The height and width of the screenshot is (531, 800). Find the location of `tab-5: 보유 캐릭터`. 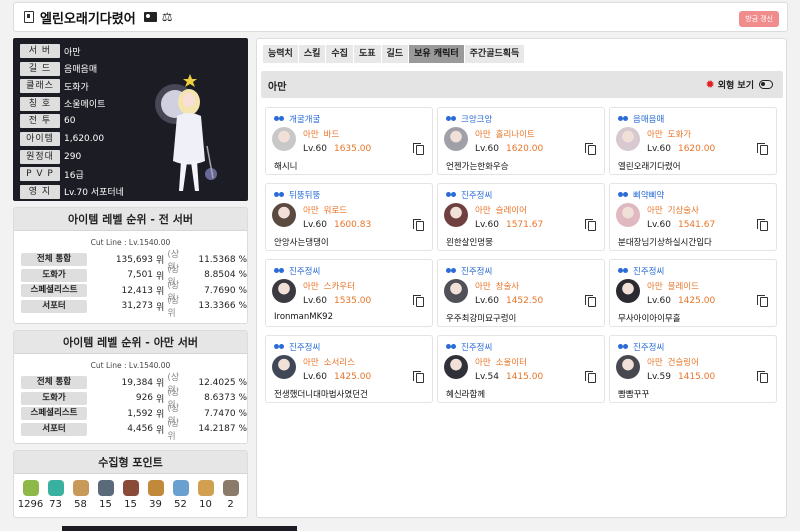

tab-5: 보유 캐릭터 is located at coordinates (436, 54).